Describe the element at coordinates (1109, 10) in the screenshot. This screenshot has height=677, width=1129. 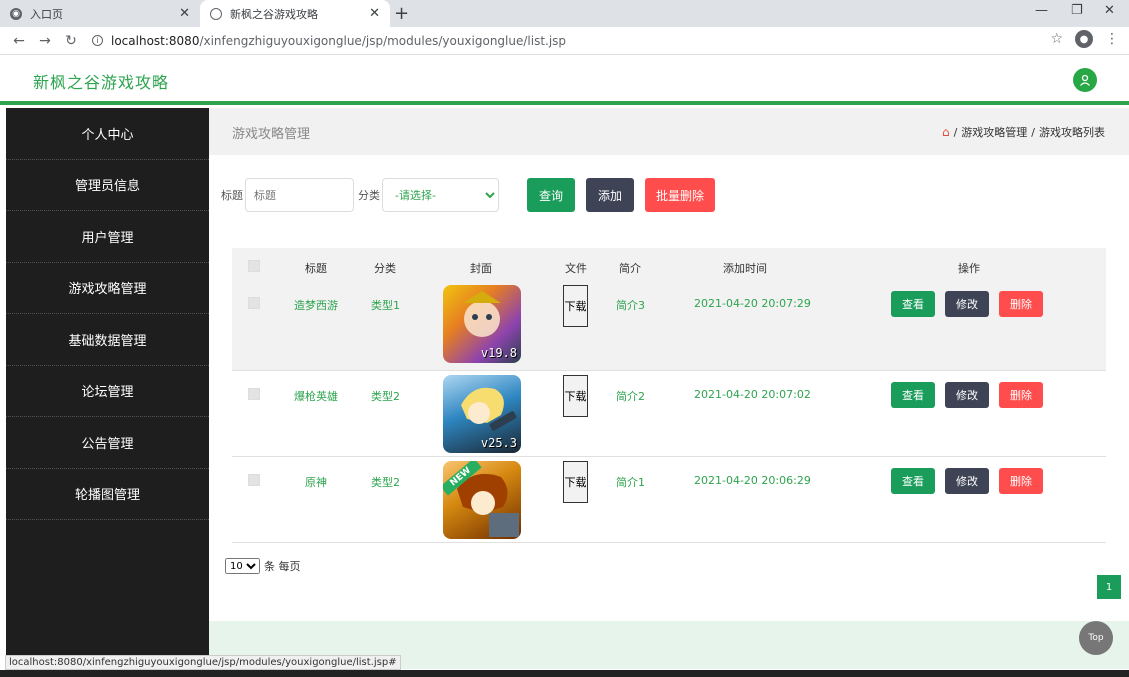
I see `window-close-icon: ✕` at that location.